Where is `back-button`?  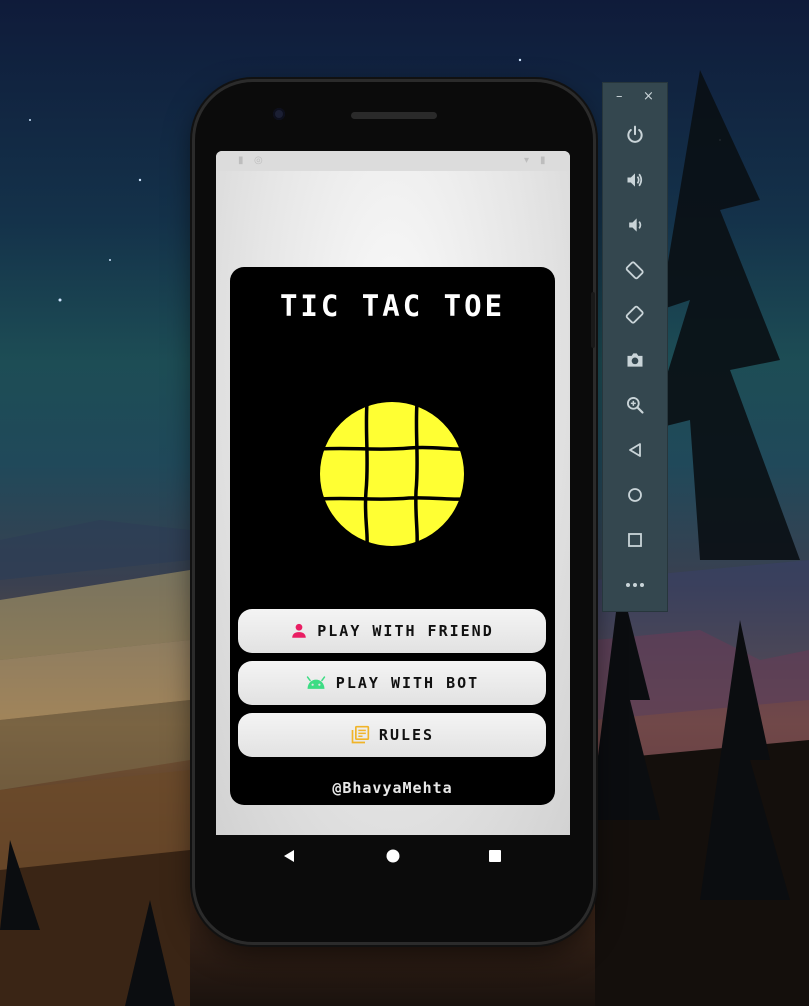 back-button is located at coordinates (635, 450).